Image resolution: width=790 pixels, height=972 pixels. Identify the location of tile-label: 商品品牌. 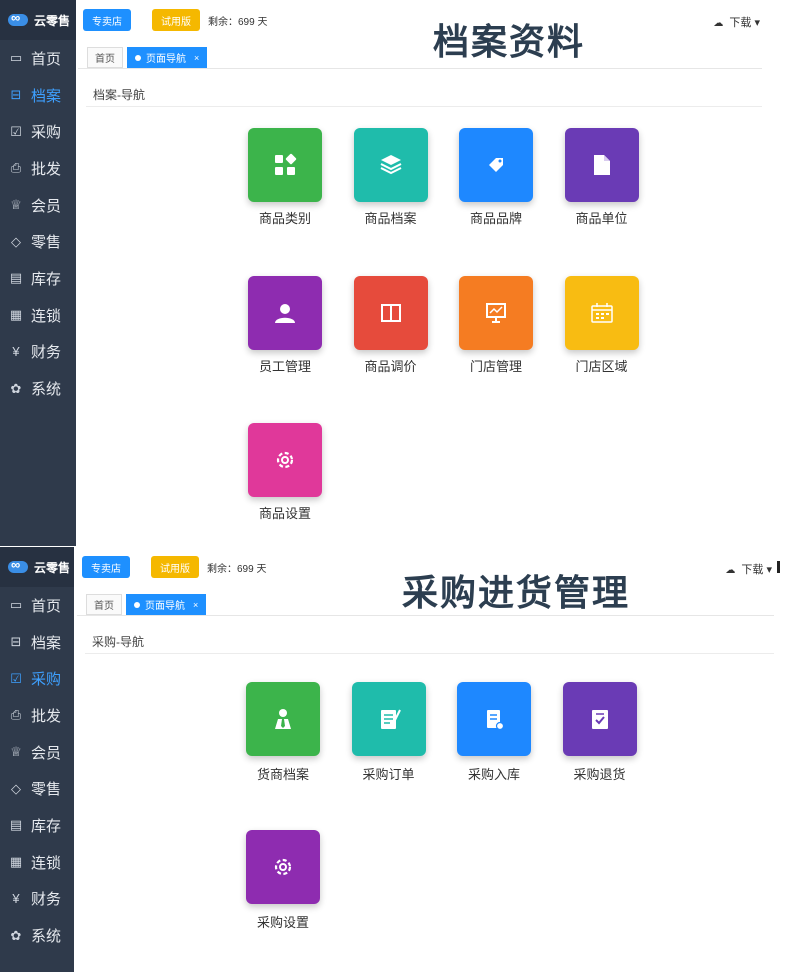
(496, 217).